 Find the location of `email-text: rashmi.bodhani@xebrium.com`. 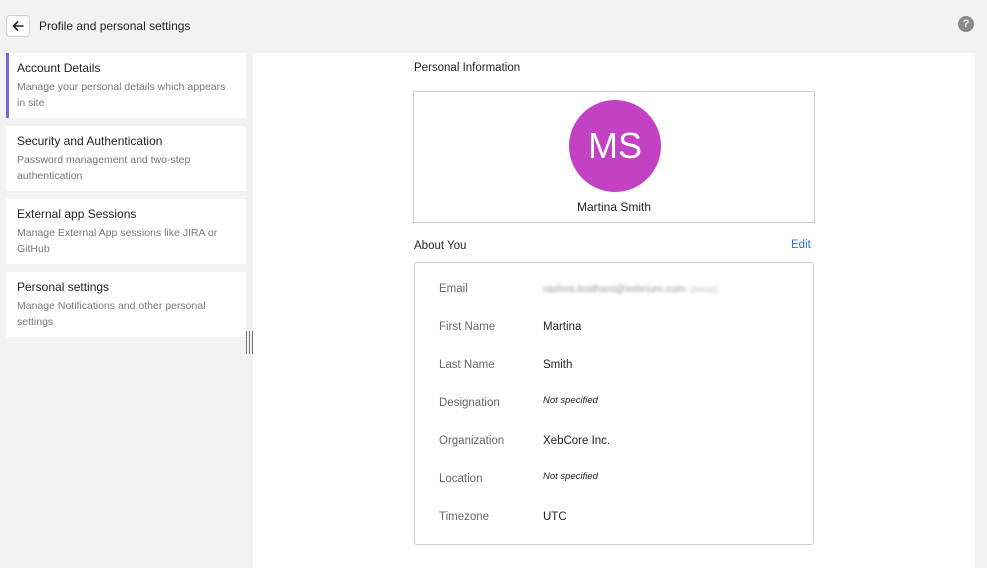

email-text: rashmi.bodhani@xebrium.com is located at coordinates (614, 289).